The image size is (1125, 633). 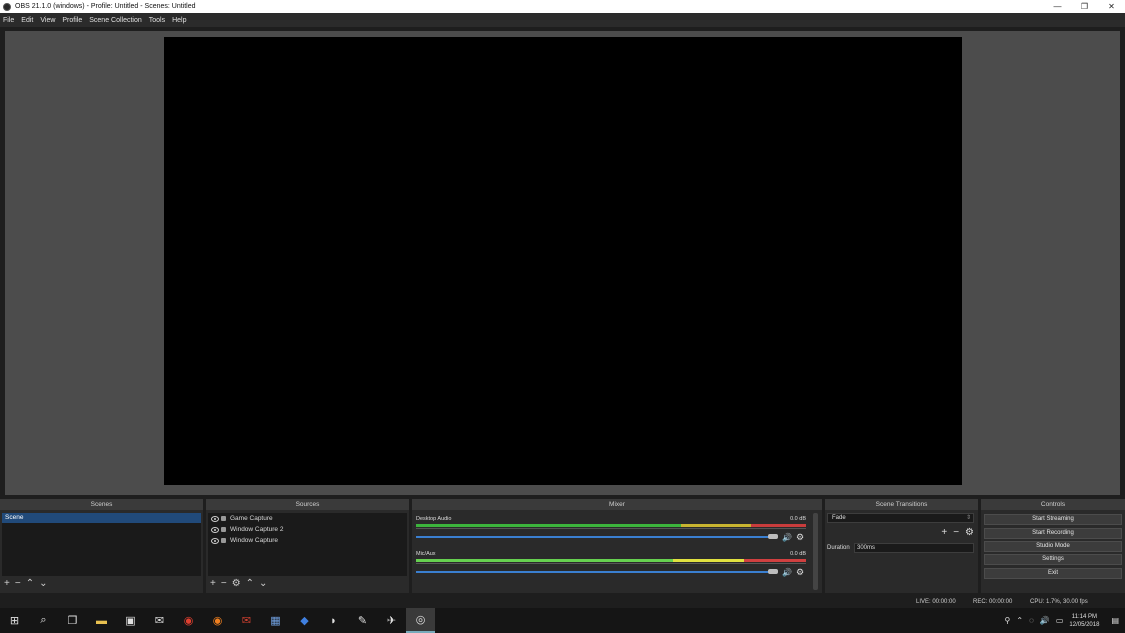 What do you see at coordinates (18, 584) in the screenshot?
I see `remove-scene-icon: −` at bounding box center [18, 584].